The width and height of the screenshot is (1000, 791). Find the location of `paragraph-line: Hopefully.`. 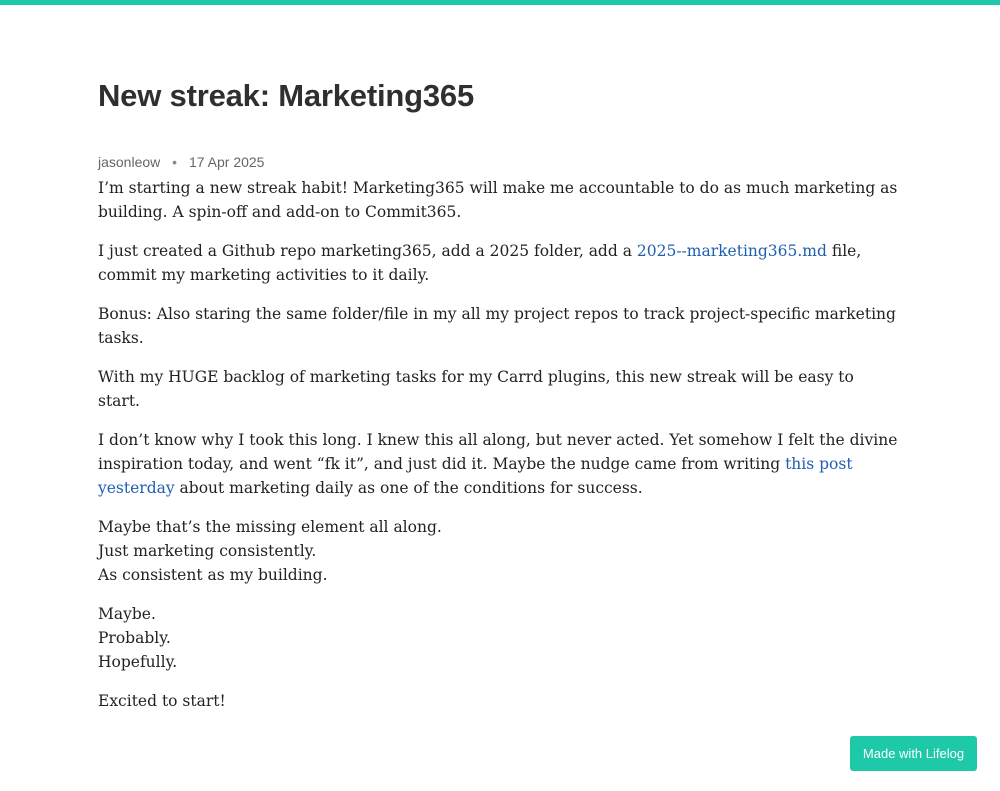

paragraph-line: Hopefully. is located at coordinates (138, 662).